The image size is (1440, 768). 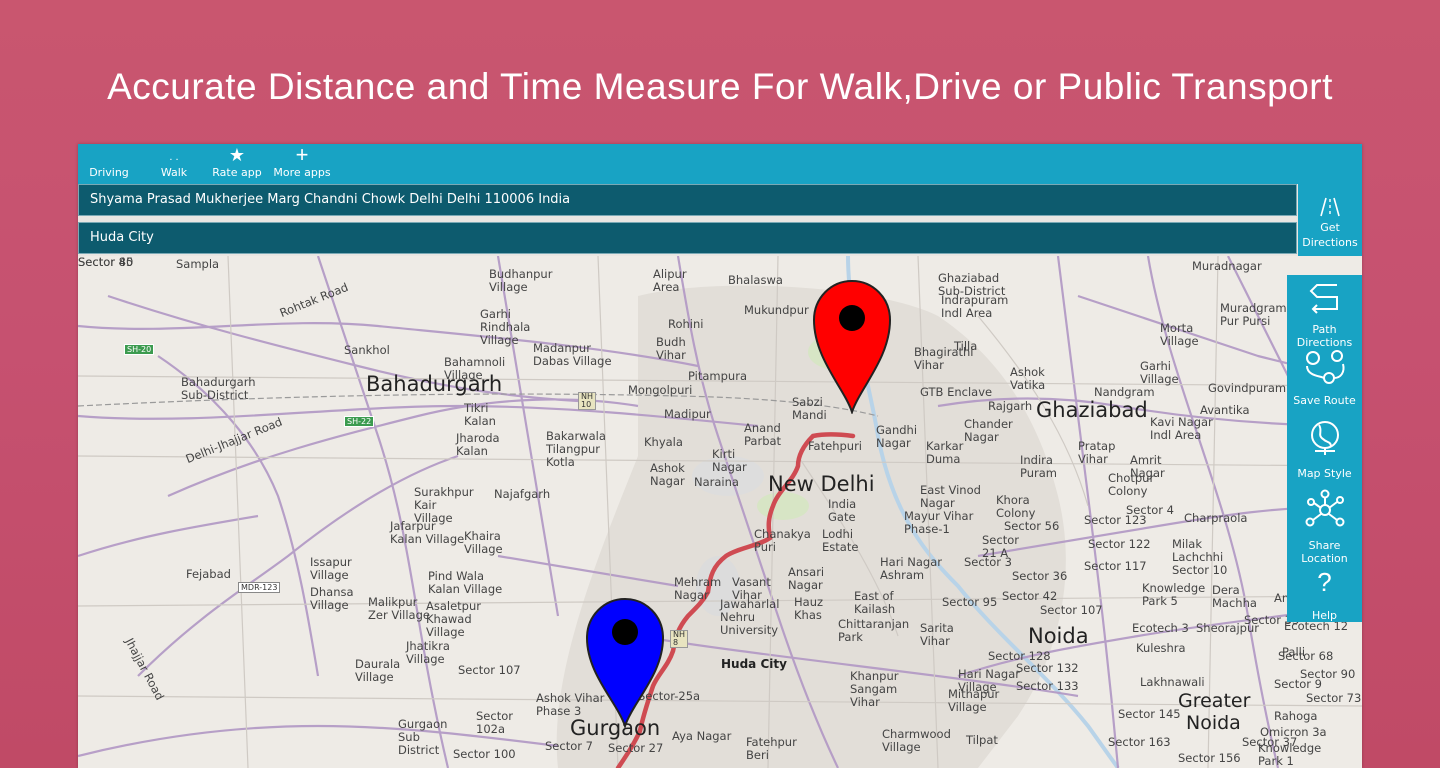 I want to click on road-shield: SH-20, so click(x=139, y=349).